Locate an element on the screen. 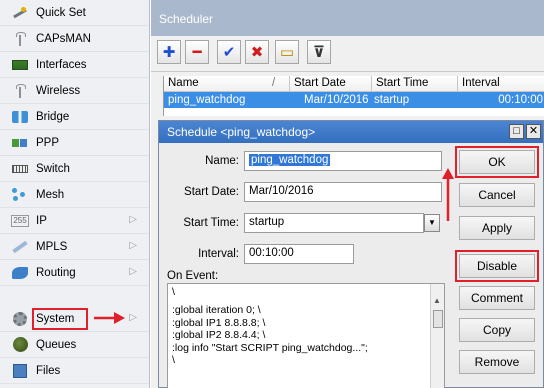  close-button: ✕ is located at coordinates (533, 131).